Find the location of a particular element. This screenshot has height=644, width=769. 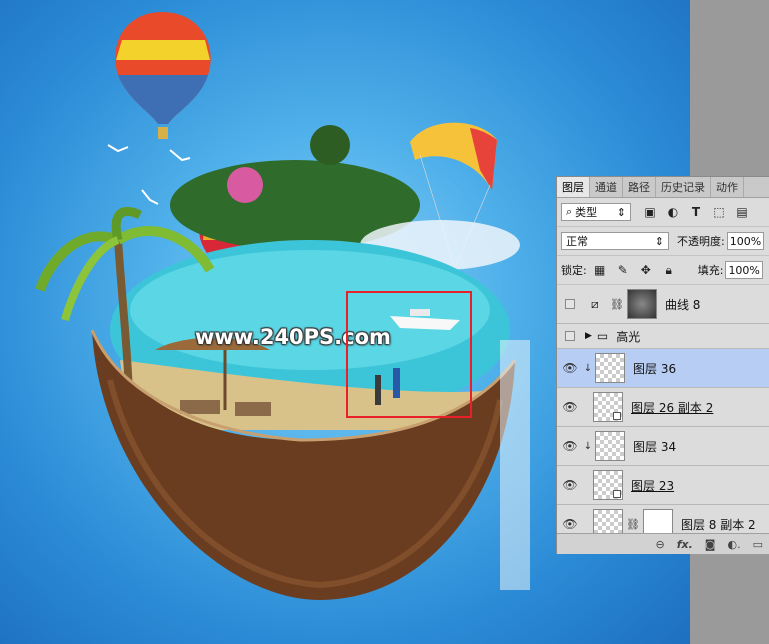

layer-name: 图层 26 副本 2 is located at coordinates (672, 407).